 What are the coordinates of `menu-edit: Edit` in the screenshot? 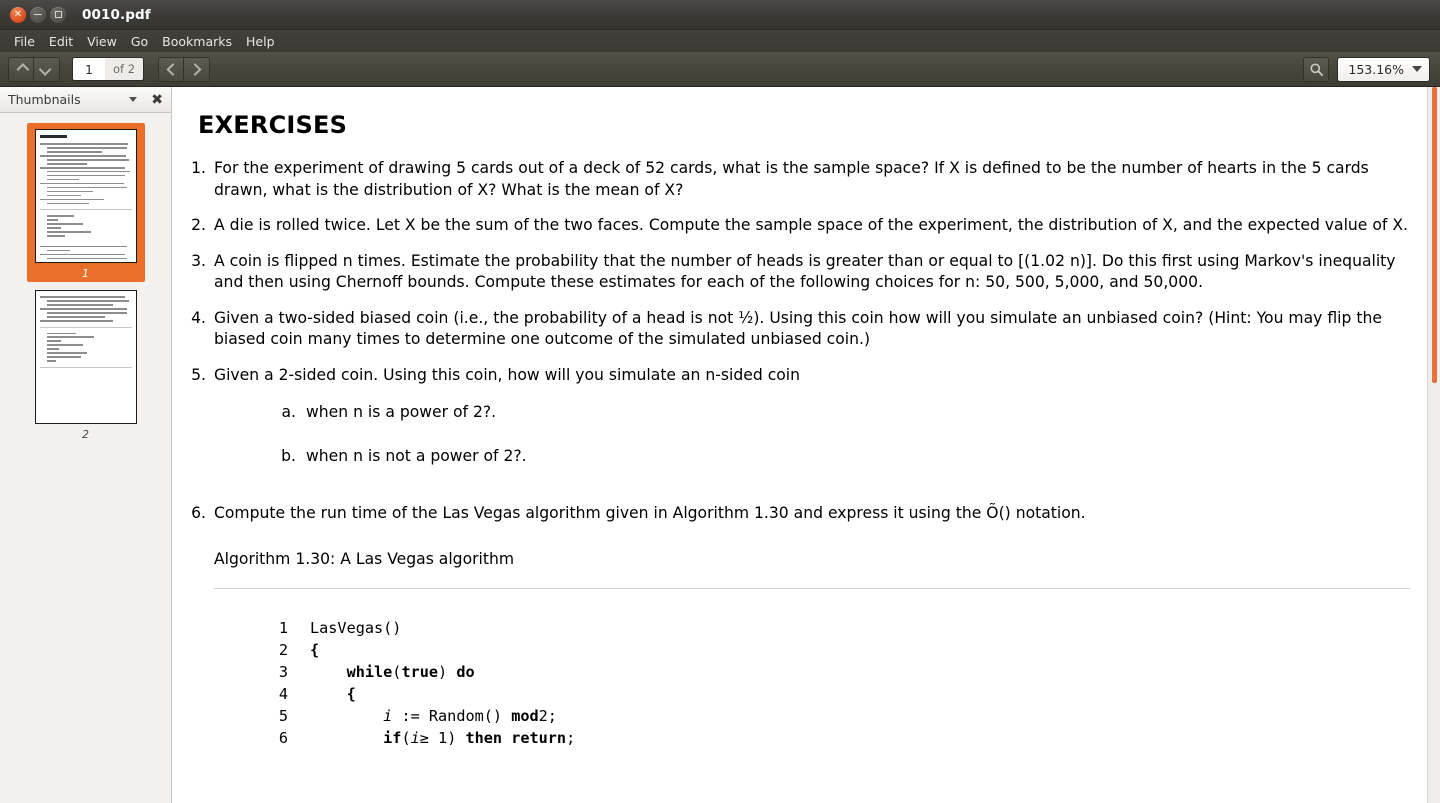 It's located at (61, 41).